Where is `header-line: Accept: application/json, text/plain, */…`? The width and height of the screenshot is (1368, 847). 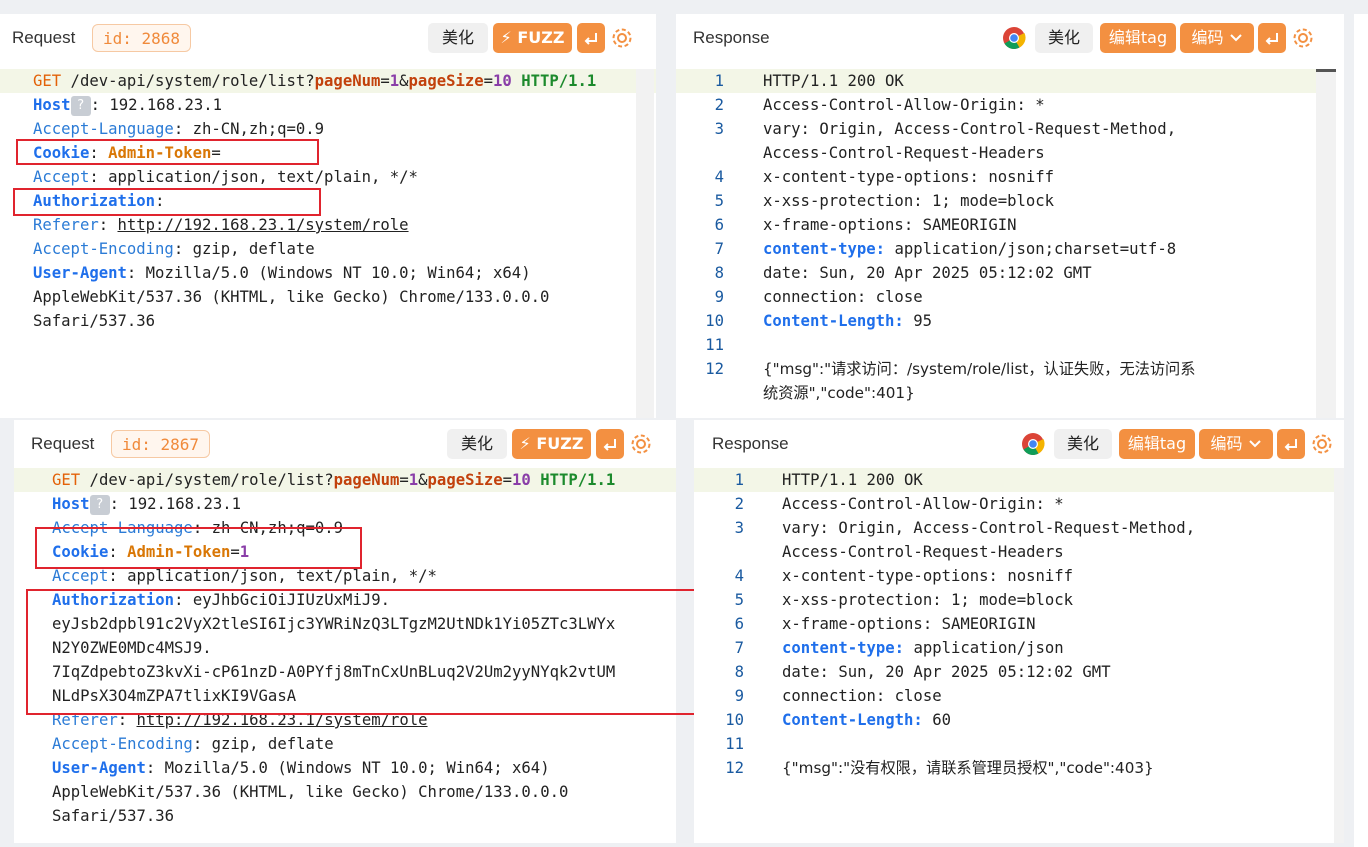
header-line: Accept: application/json, text/plain, */… is located at coordinates (225, 177).